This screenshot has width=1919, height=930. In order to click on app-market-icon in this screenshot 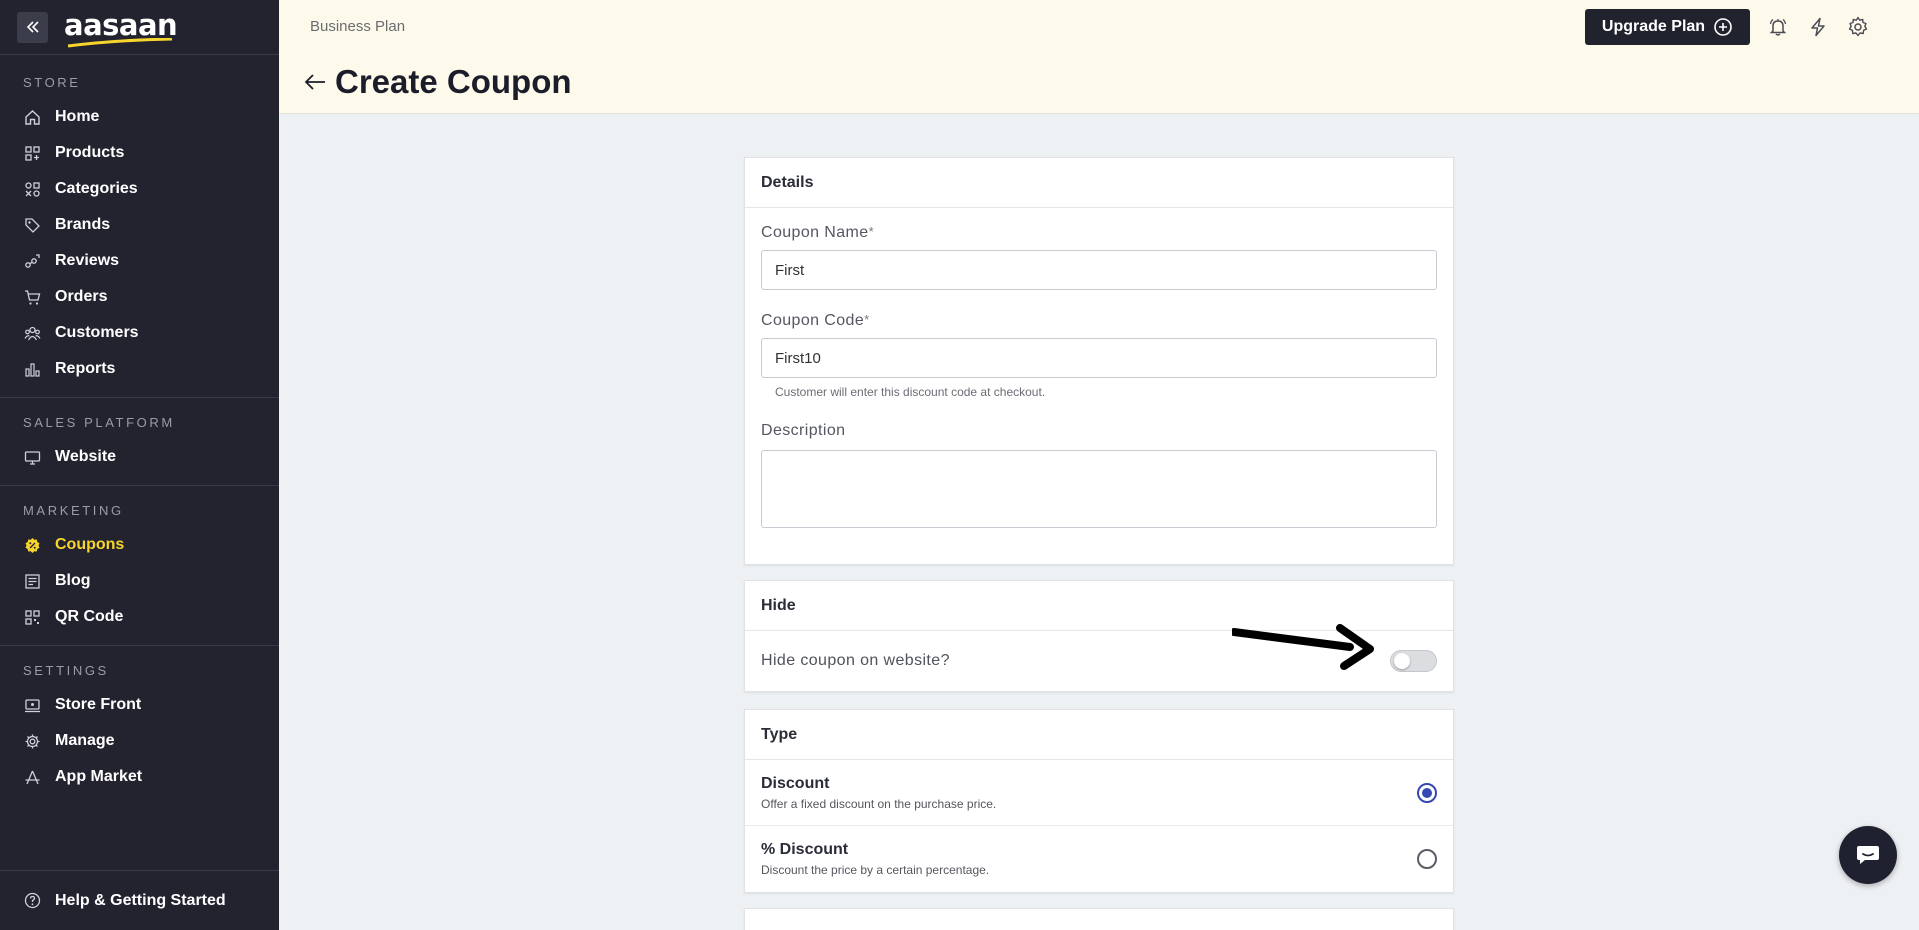, I will do `click(32, 777)`.